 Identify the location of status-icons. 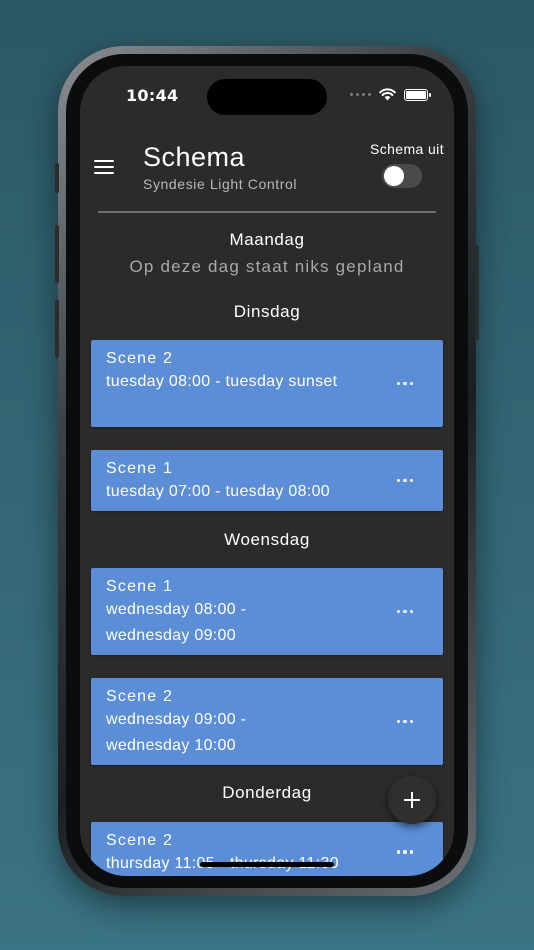
(390, 94).